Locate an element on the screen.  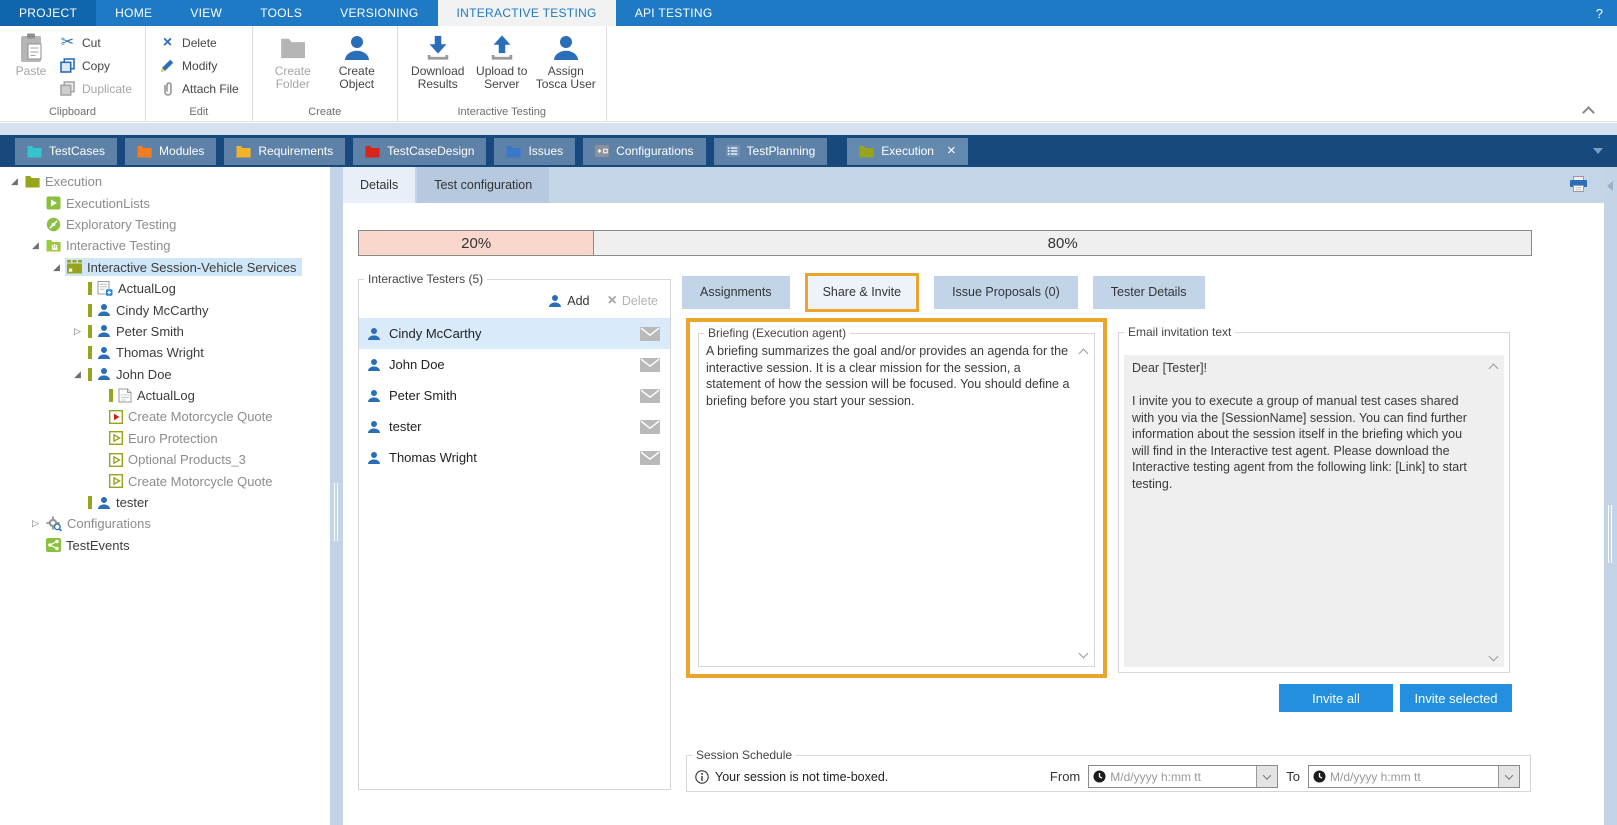
menu-view: VIEW is located at coordinates (206, 13).